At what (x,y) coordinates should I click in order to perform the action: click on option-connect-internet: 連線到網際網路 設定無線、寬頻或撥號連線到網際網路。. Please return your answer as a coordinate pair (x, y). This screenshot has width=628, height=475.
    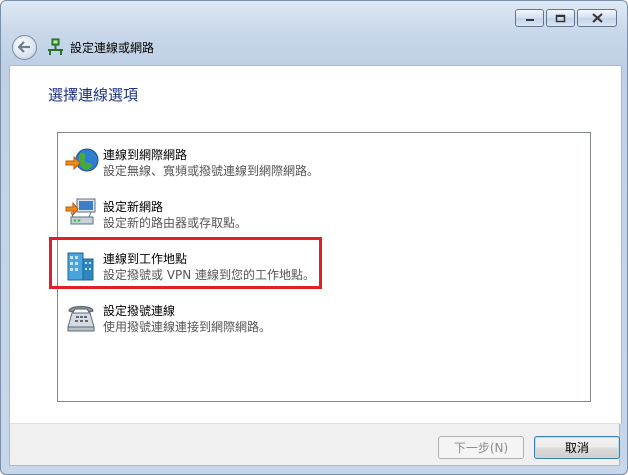
    Looking at the image, I should click on (191, 161).